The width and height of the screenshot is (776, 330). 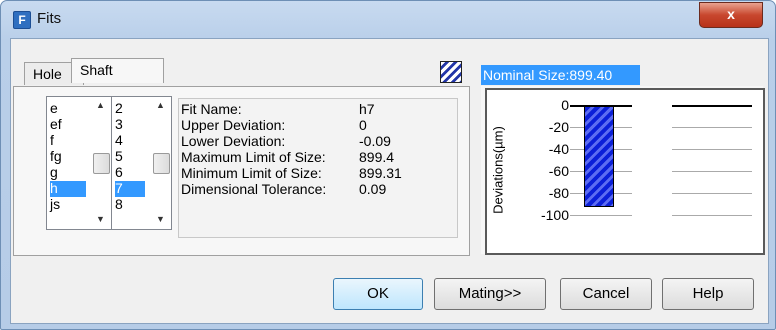 I want to click on nominal-size-field: Nominal Size:899.40, so click(x=560, y=75).